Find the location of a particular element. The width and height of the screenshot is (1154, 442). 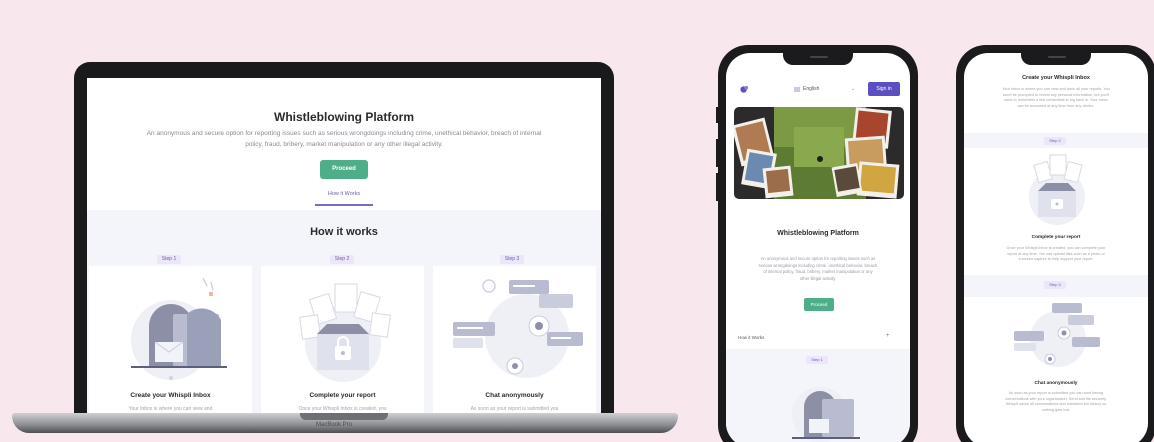

chevron-down-icon: ⌄ is located at coordinates (853, 89).